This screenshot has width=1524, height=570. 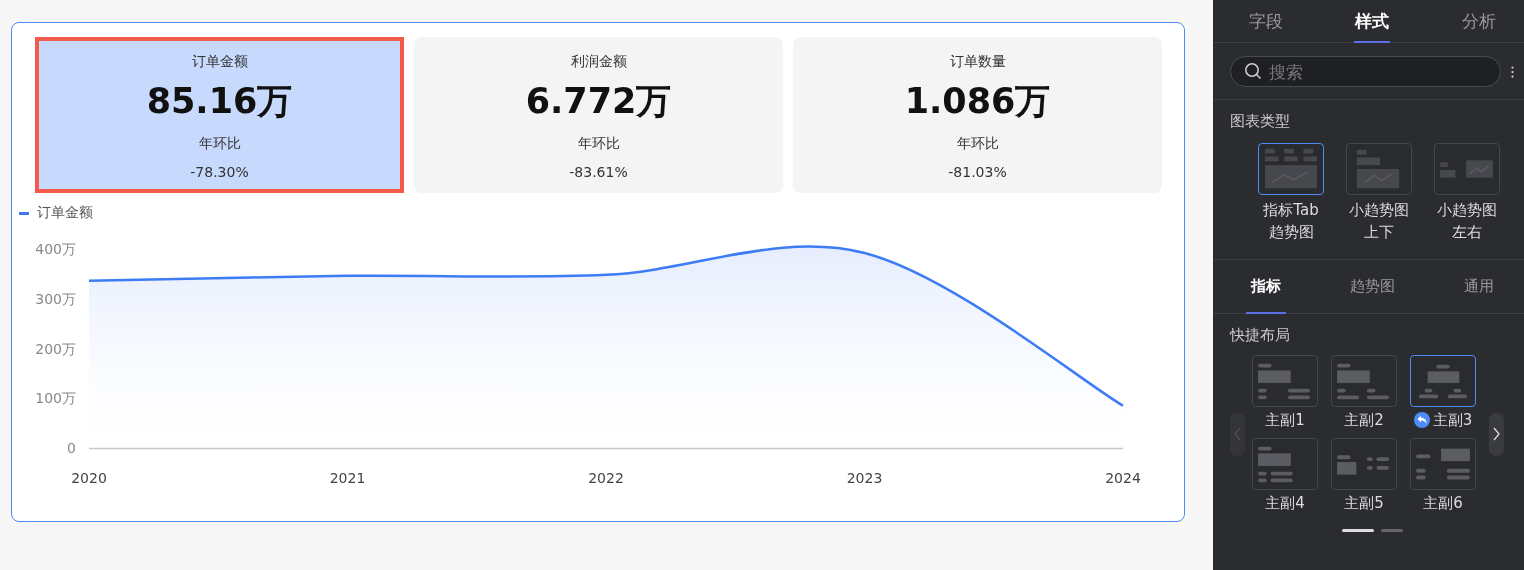 What do you see at coordinates (1512, 71) in the screenshot?
I see `more-icon` at bounding box center [1512, 71].